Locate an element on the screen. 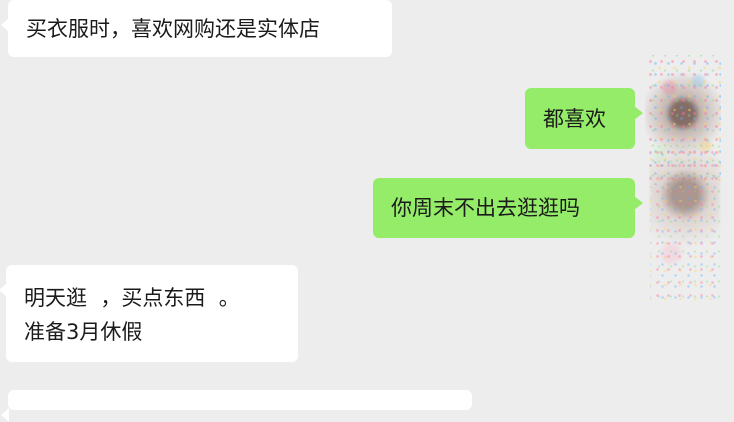 This screenshot has height=422, width=734. incoming-message-bubble: 明天逛 ，买点东西 。 准备3月休假 is located at coordinates (149, 313).